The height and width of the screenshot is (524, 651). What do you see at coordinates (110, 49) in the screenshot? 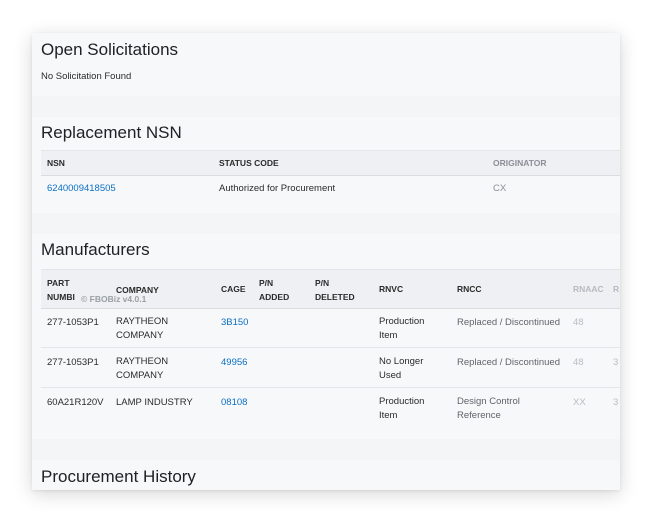
I see `open-solicitations-title: Open Solicitations` at bounding box center [110, 49].